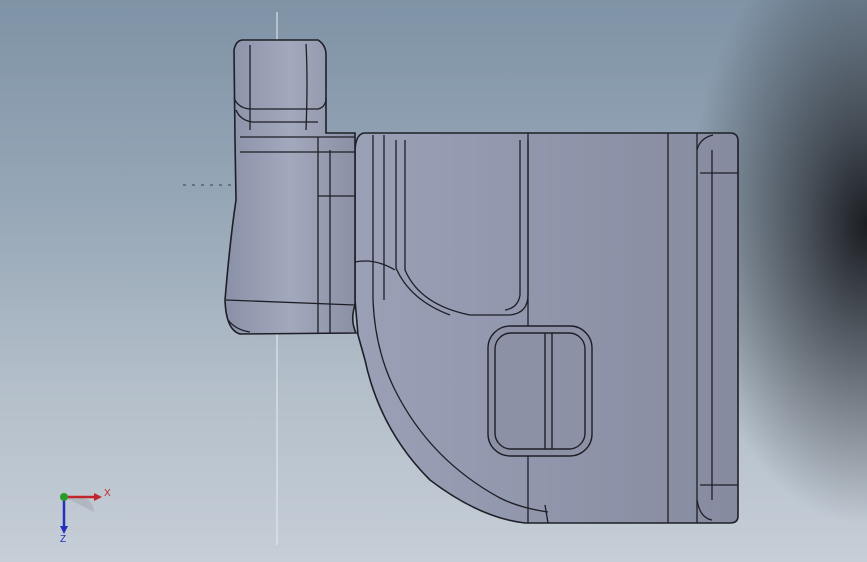 The width and height of the screenshot is (867, 562). I want to click on window-cutout, so click(540, 391).